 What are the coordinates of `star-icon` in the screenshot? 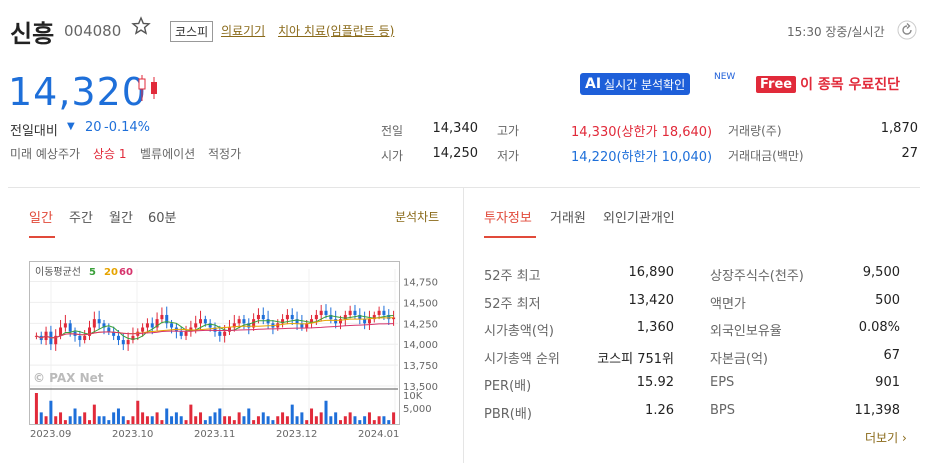 It's located at (141, 28).